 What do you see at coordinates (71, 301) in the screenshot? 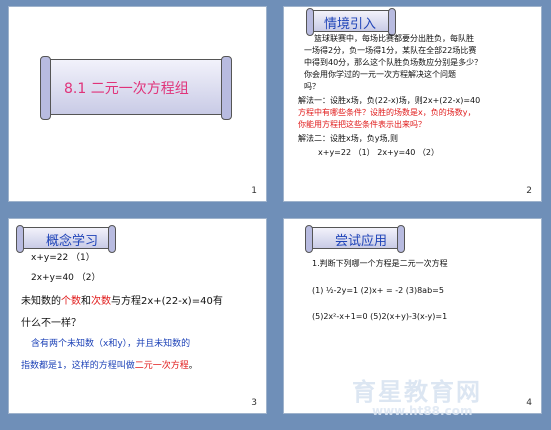
I see `highlight-count: 个数` at bounding box center [71, 301].